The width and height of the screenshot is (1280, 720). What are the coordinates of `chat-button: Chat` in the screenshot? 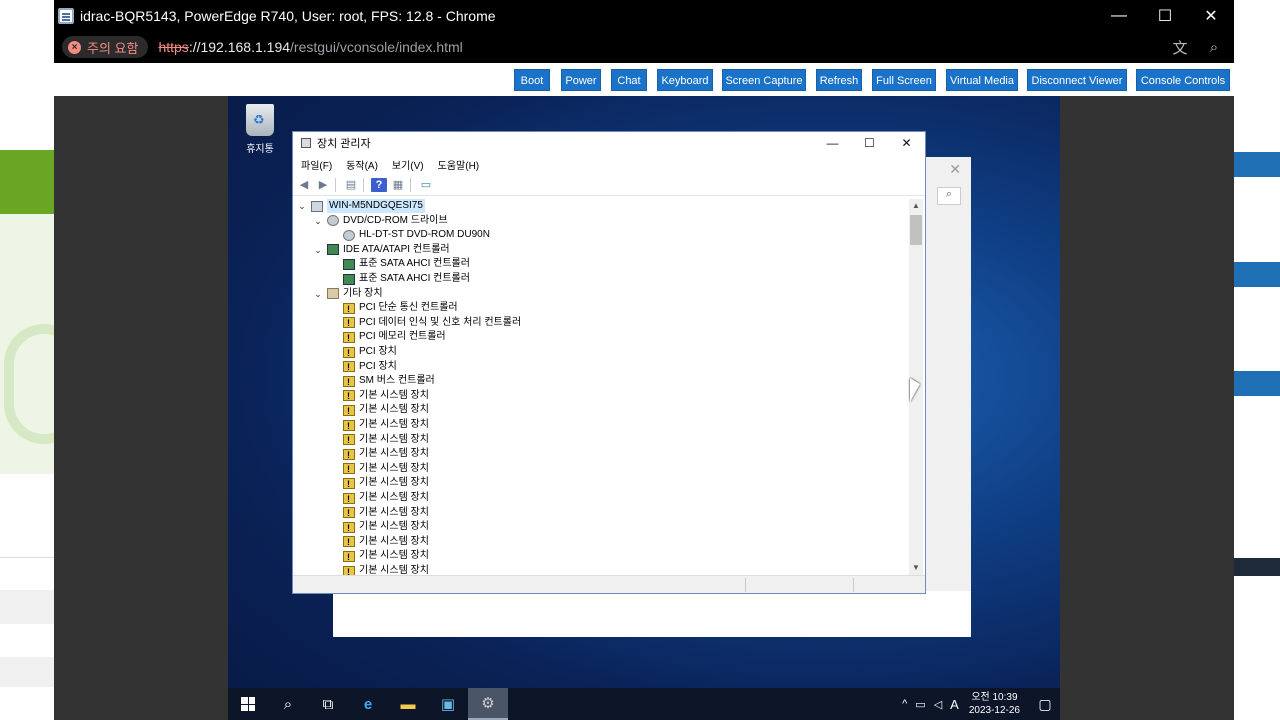 It's located at (629, 80).